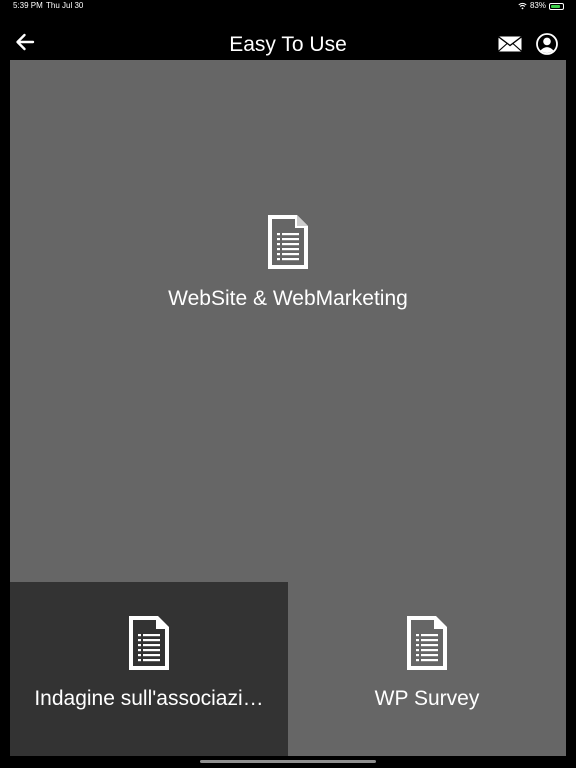  What do you see at coordinates (288, 298) in the screenshot?
I see `tile-label: WebSite & WebMarketing` at bounding box center [288, 298].